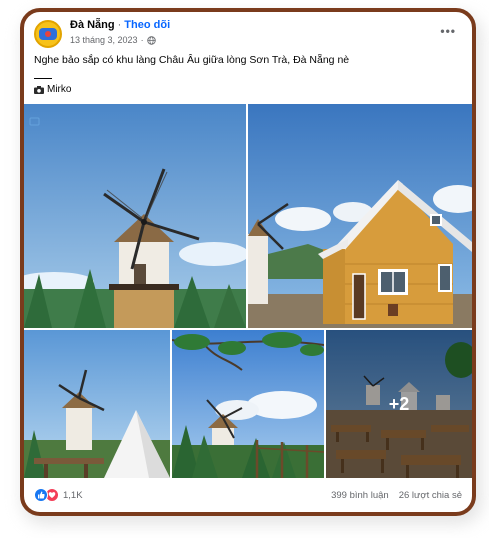  I want to click on more-options-button: •••, so click(448, 31).